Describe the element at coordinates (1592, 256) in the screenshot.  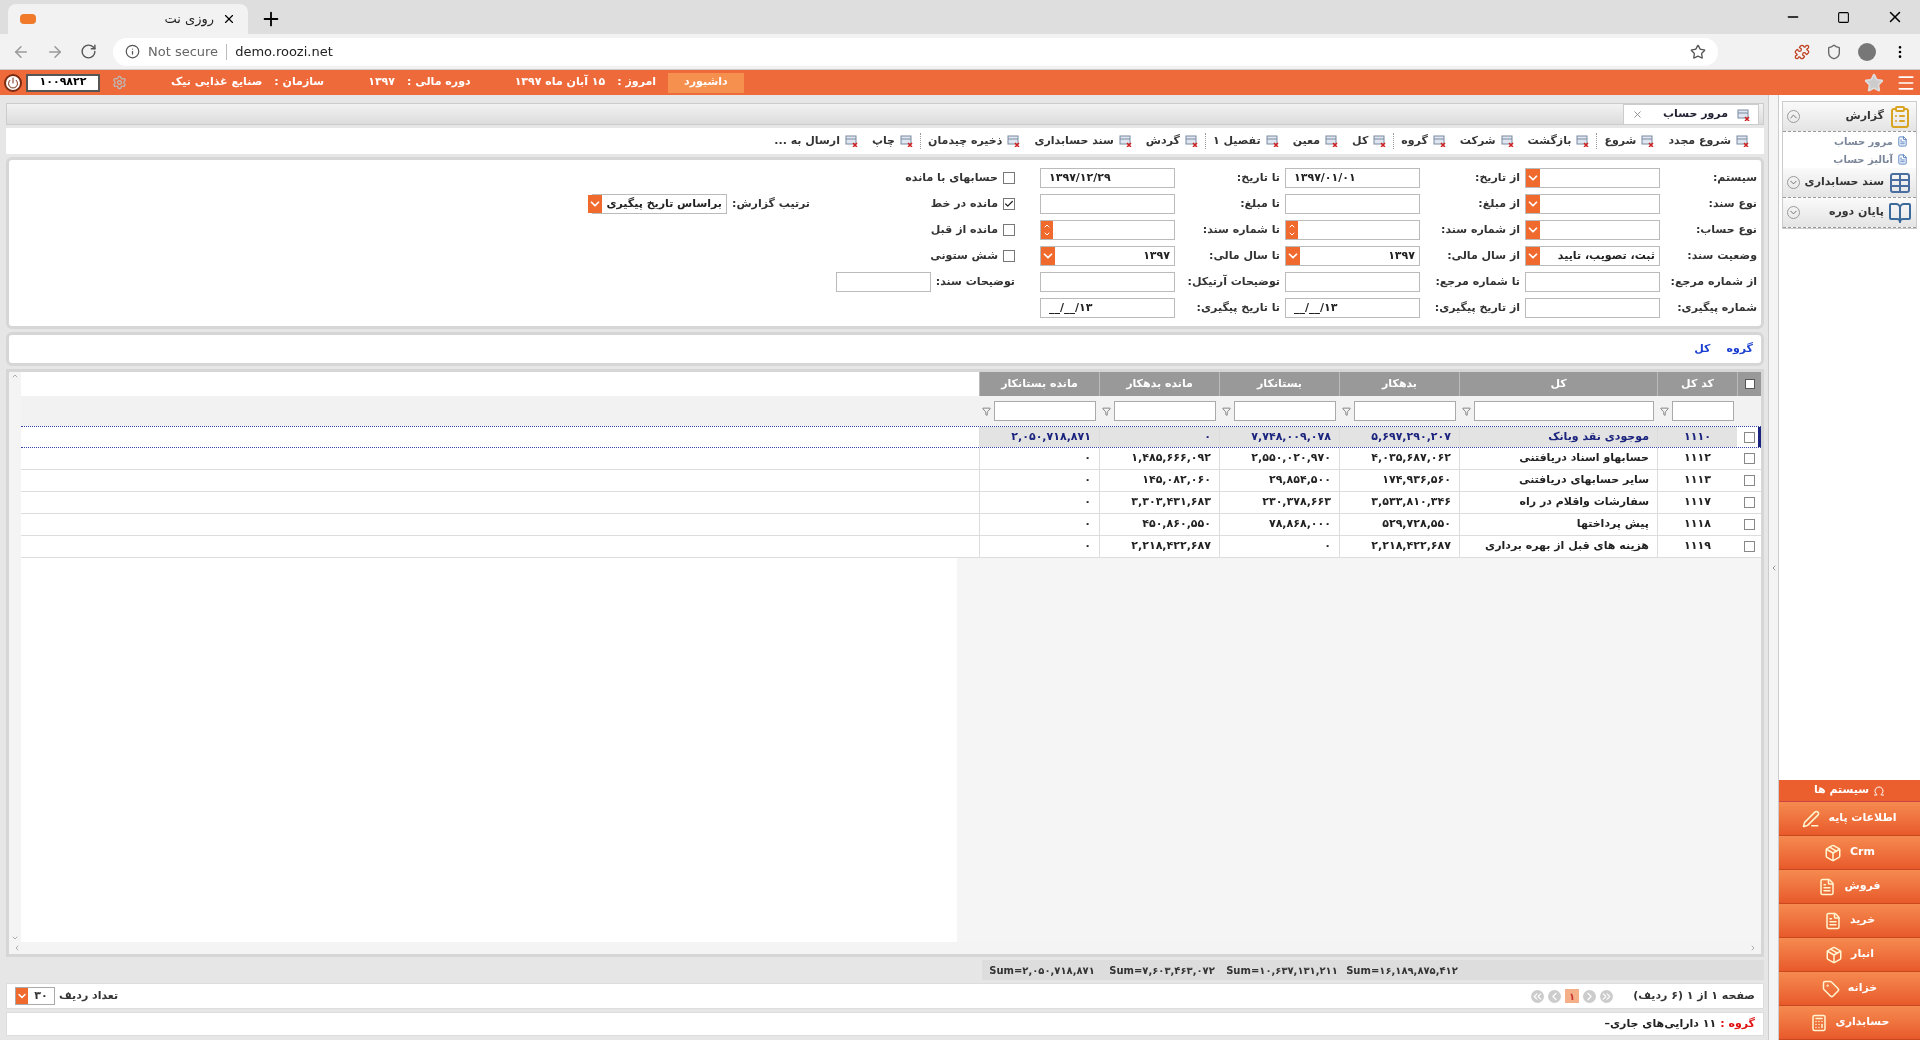
I see `select-field: ثبت، تصویب، تایید` at that location.